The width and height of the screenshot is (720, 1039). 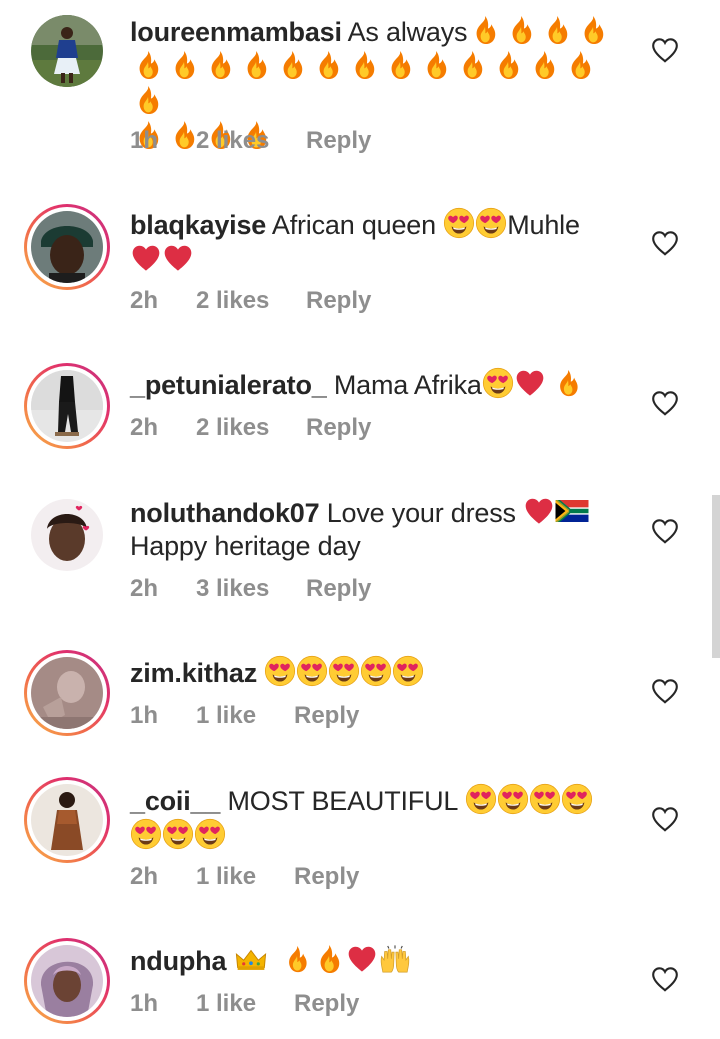 I want to click on comment-body: African queen, so click(x=353, y=225).